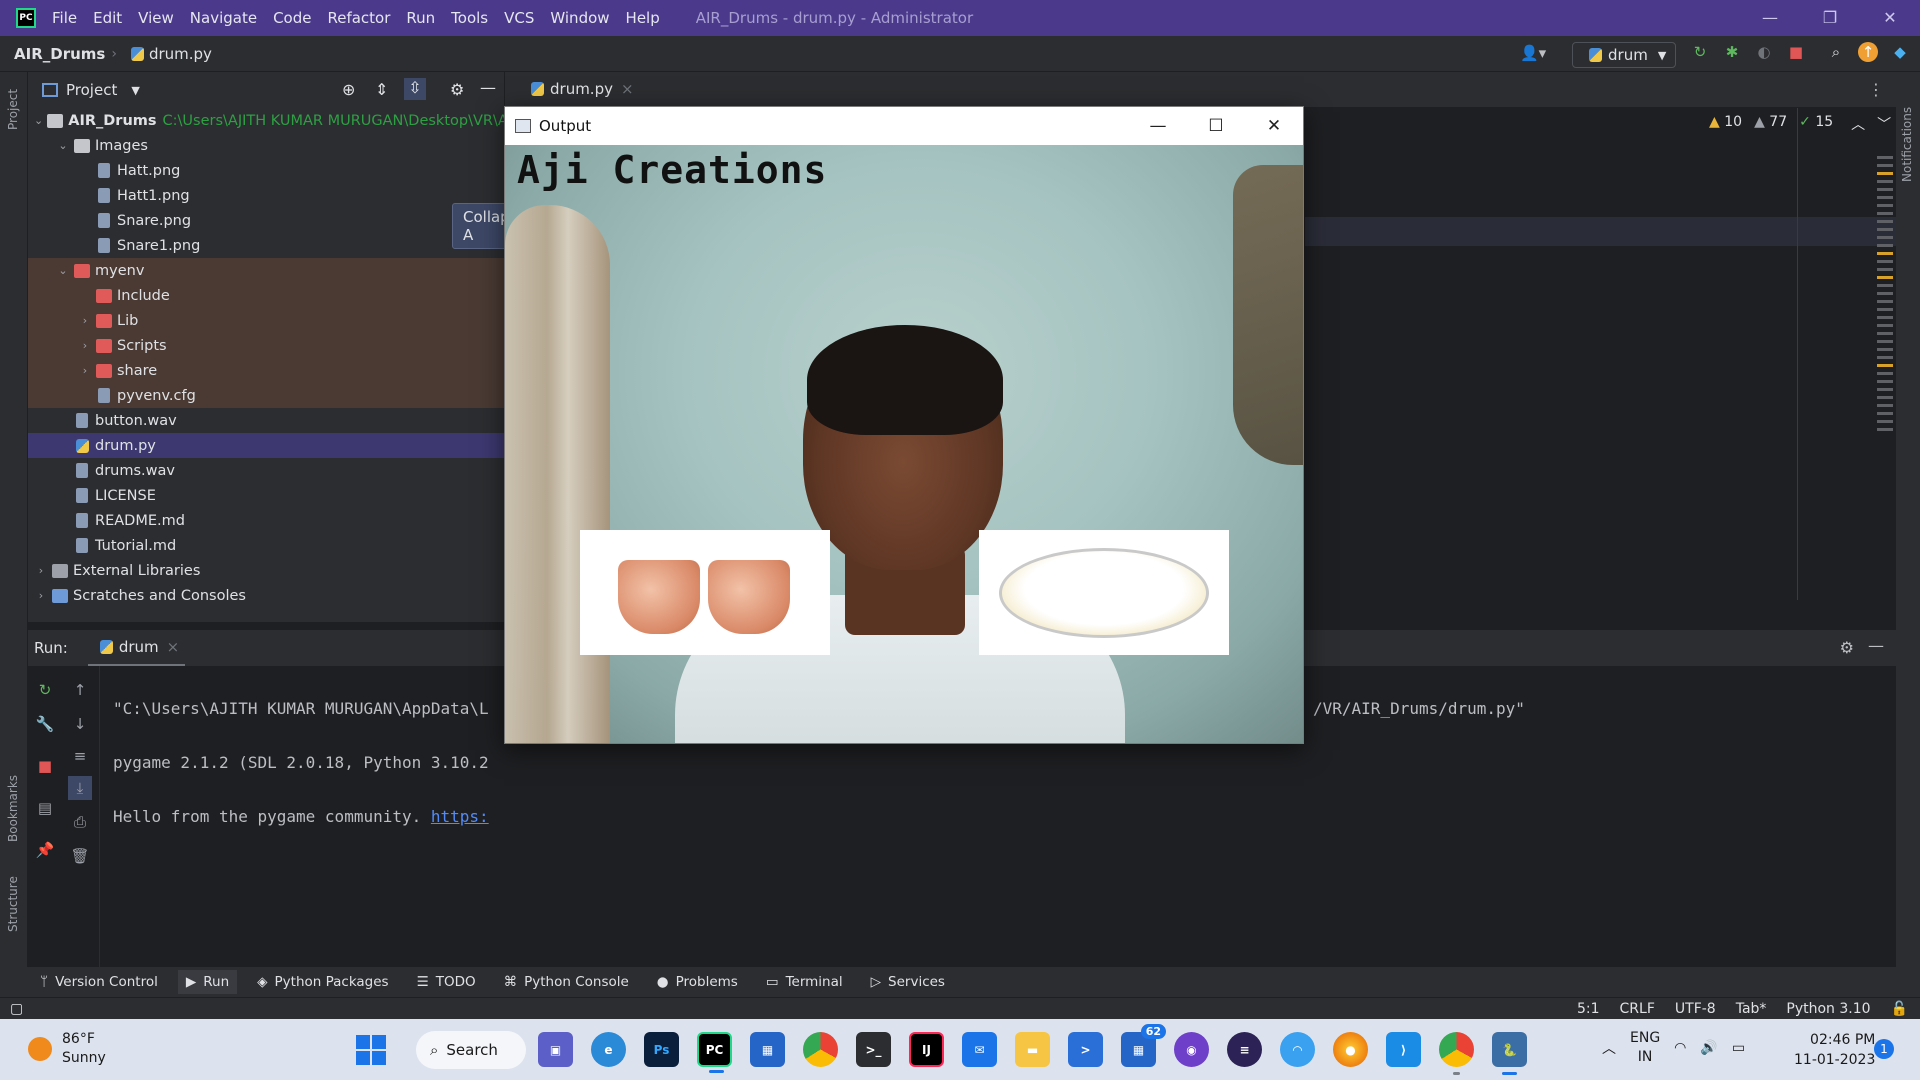  Describe the element at coordinates (926, 1049) in the screenshot. I see `intellij-icon: IJ` at that location.